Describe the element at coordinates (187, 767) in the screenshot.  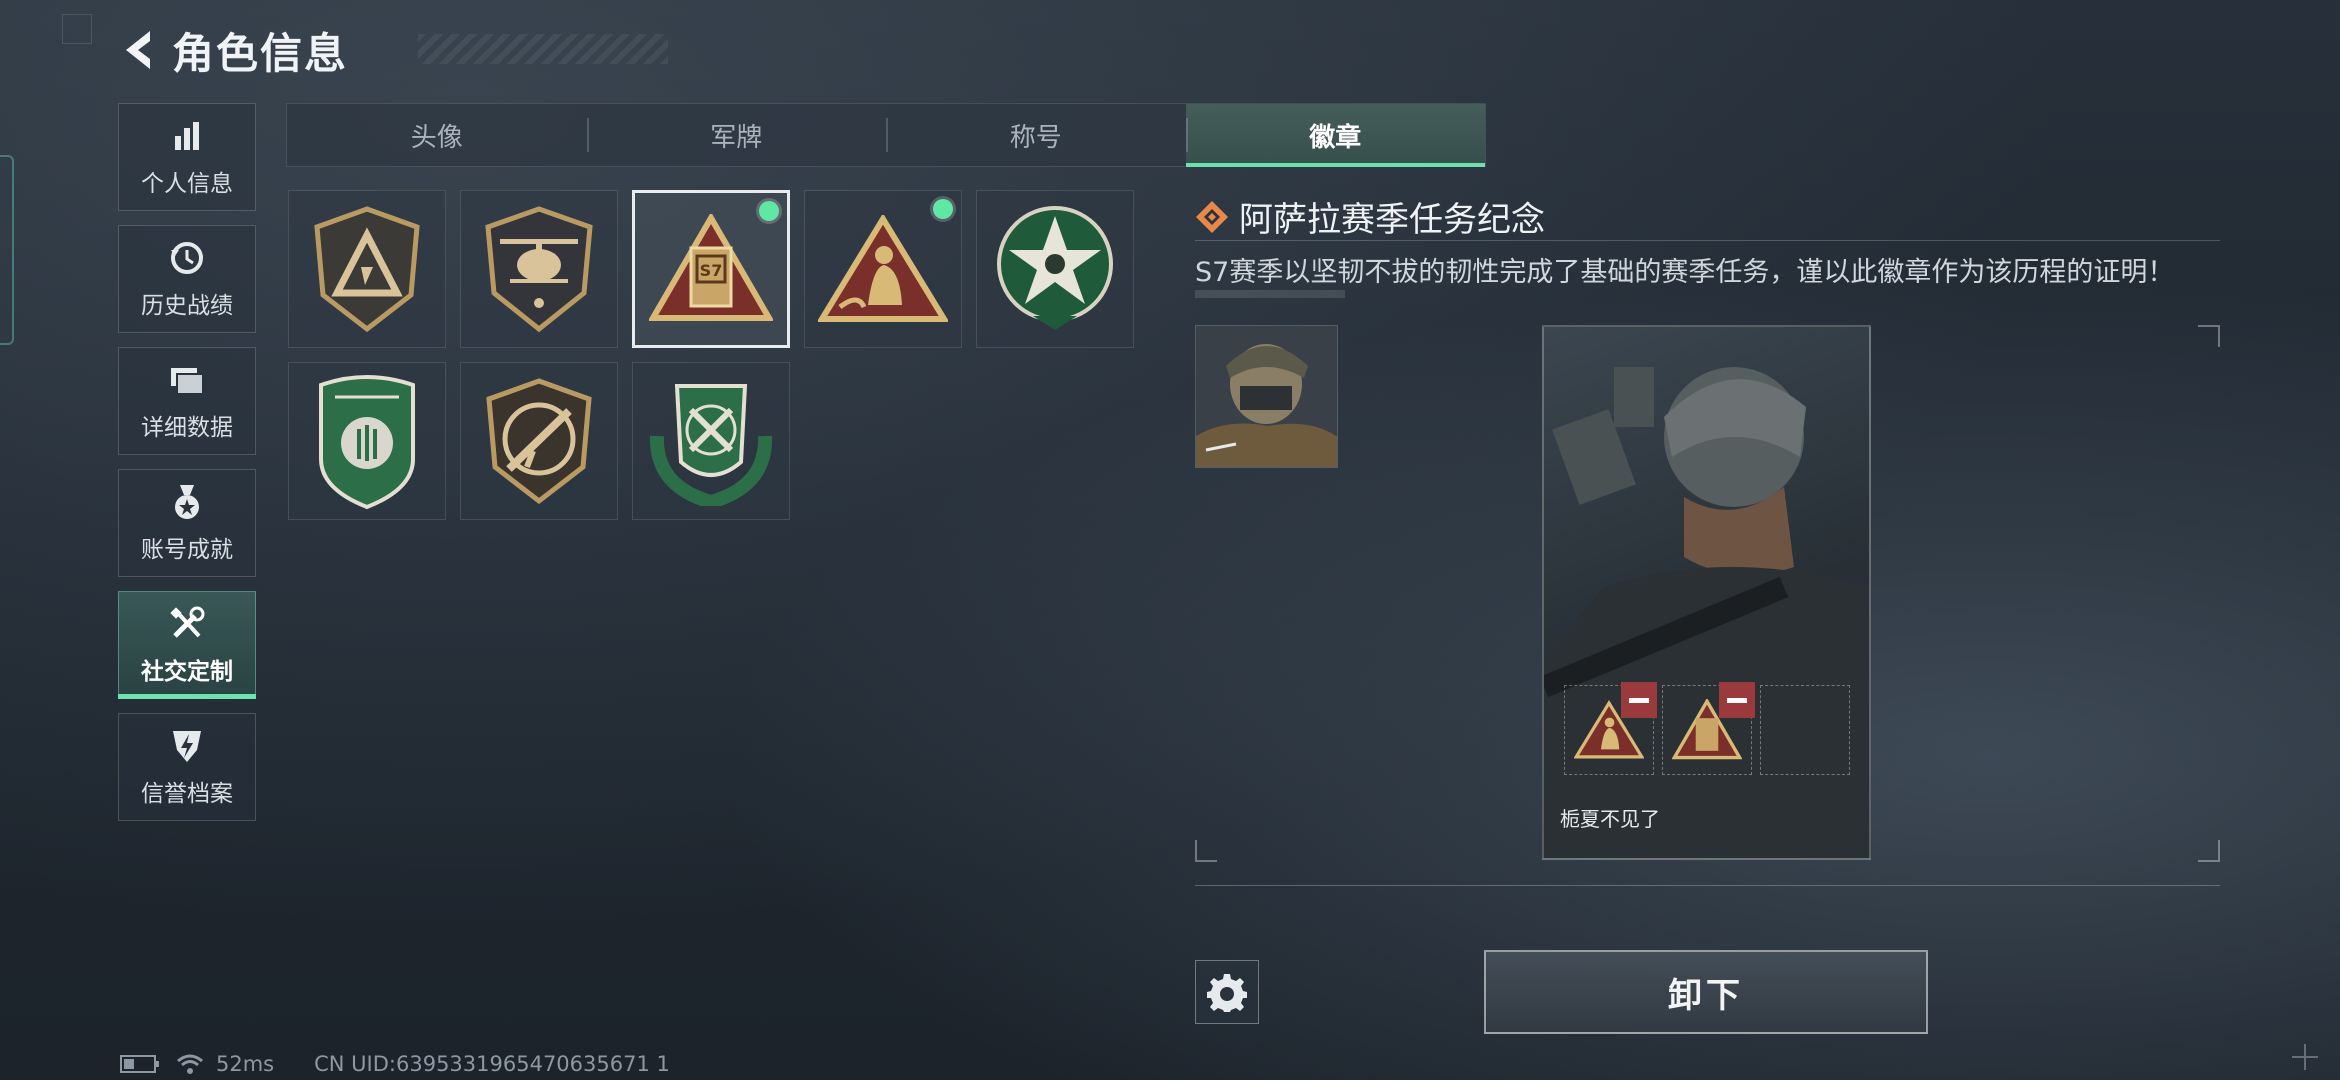
I see `sidebar-item-credit-profile: 信誉档案` at that location.